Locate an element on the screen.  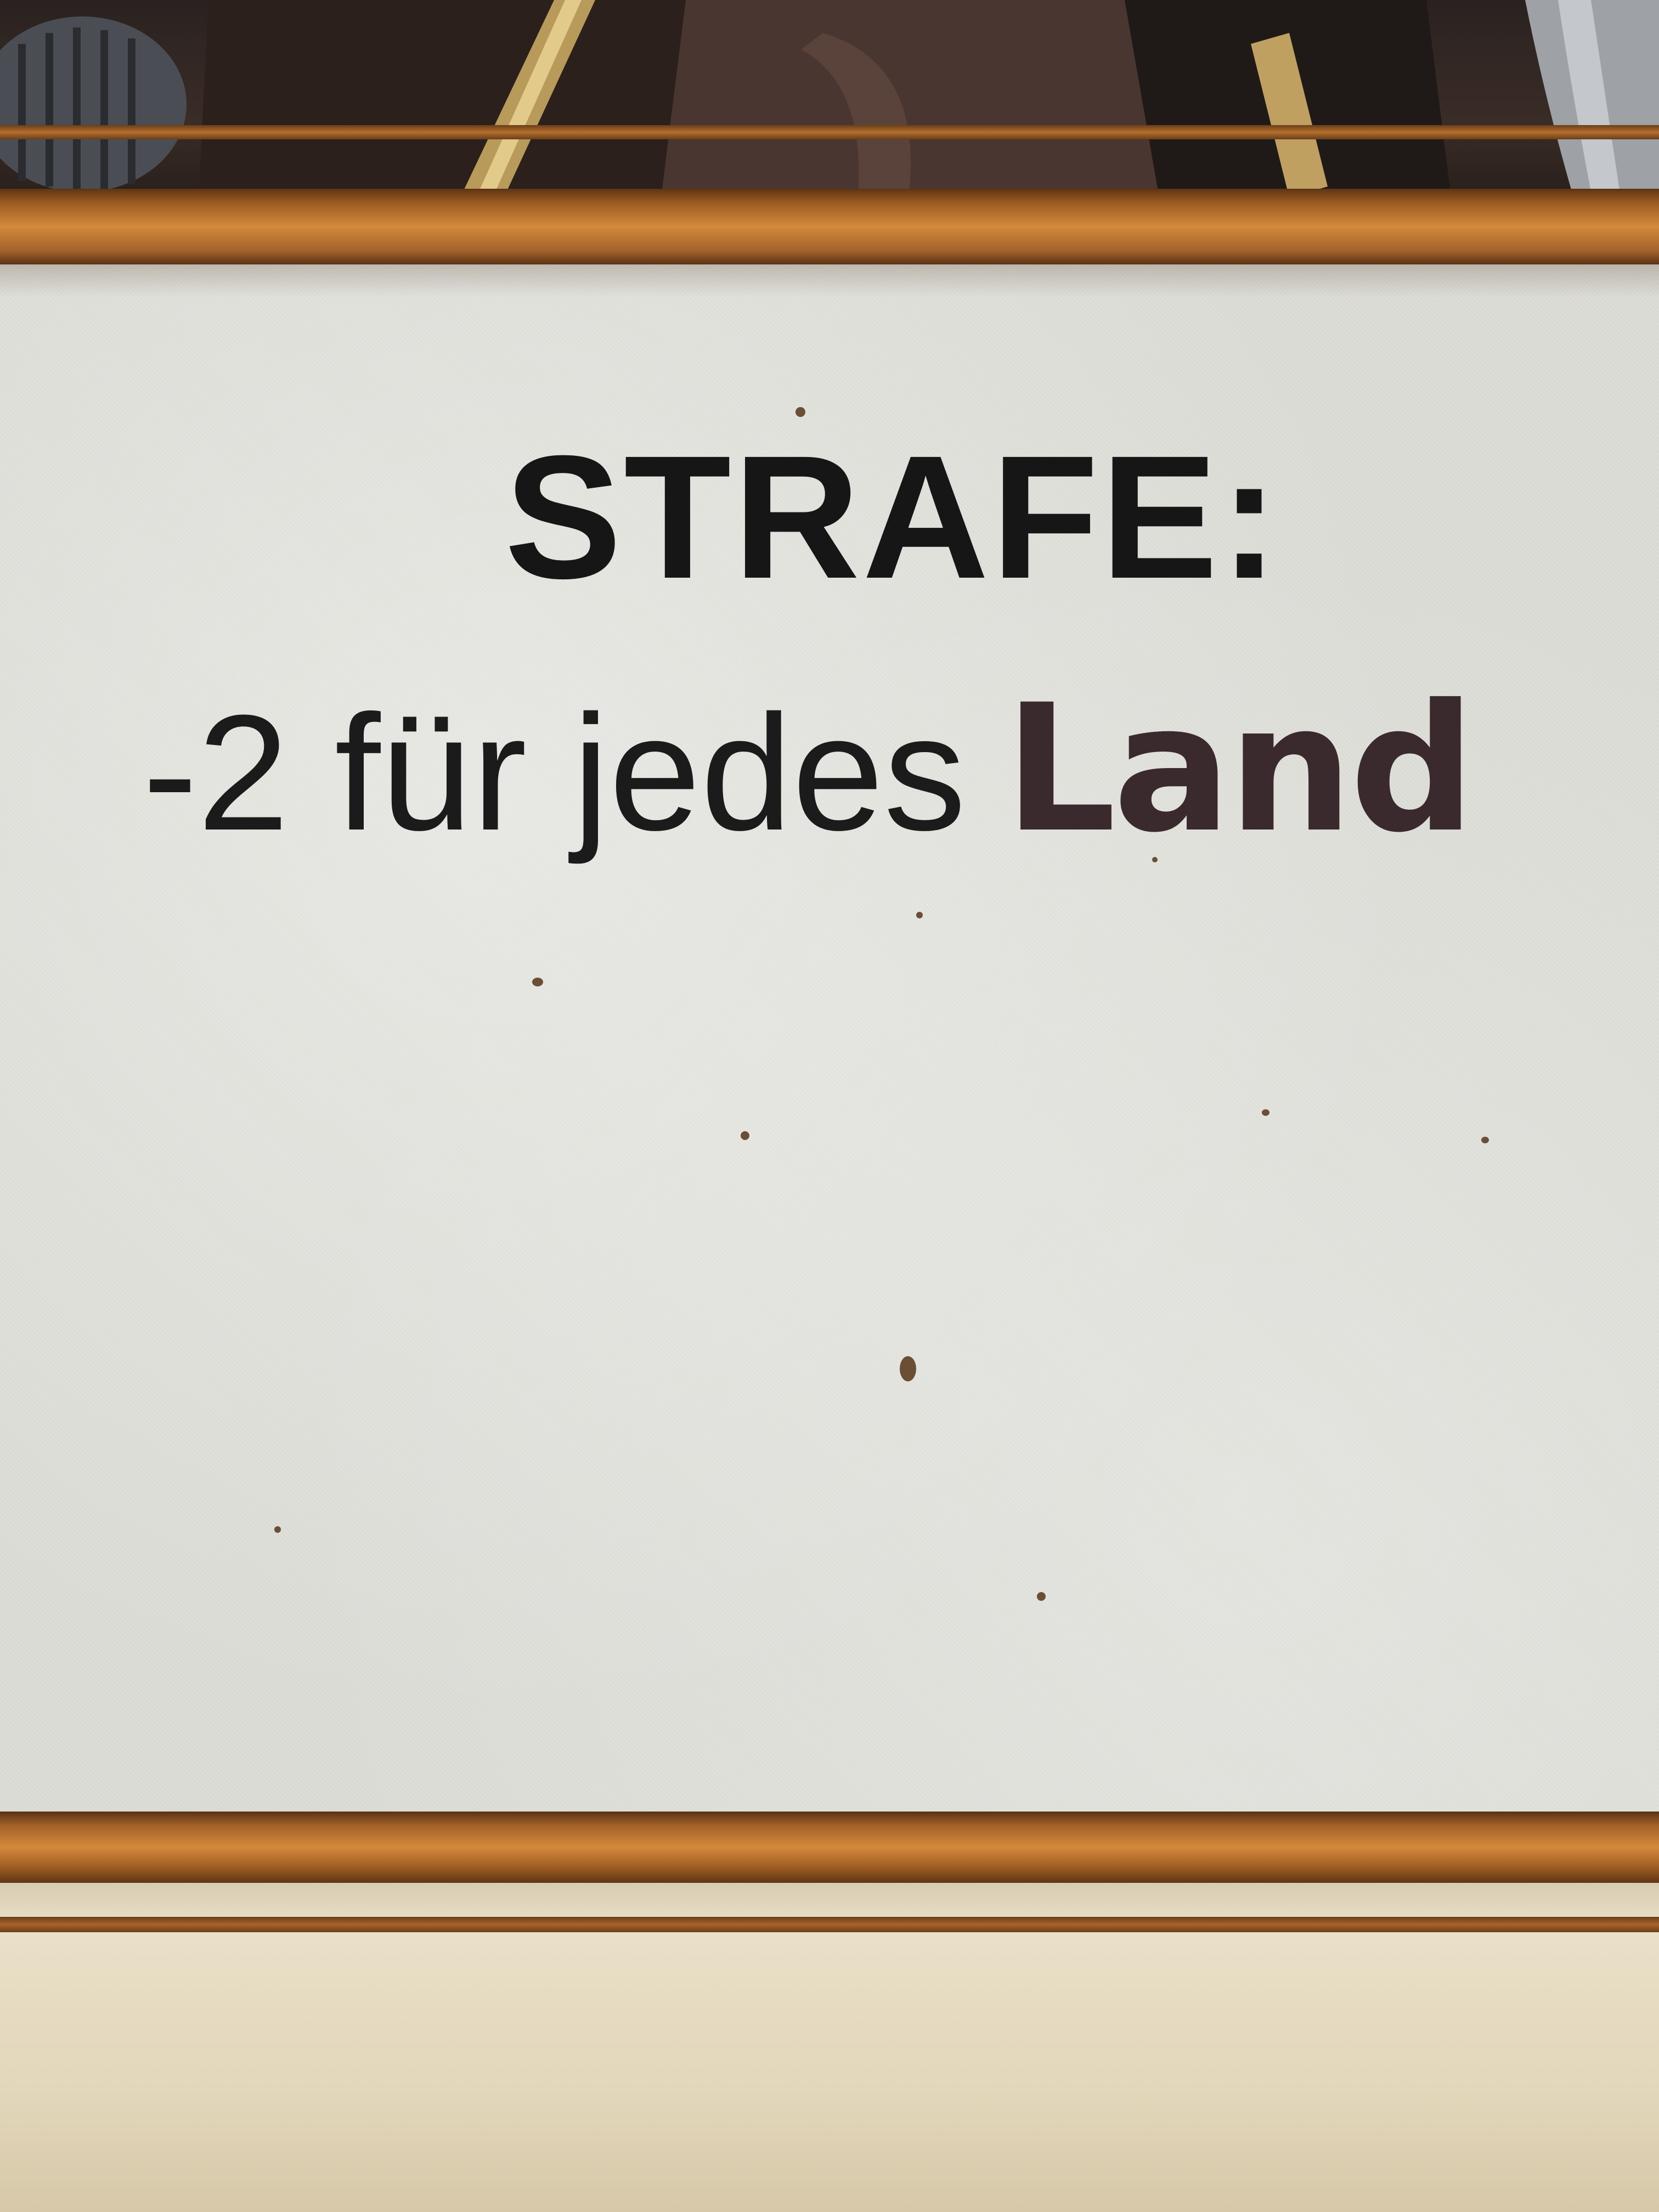
card-artwork is located at coordinates (830, 110).